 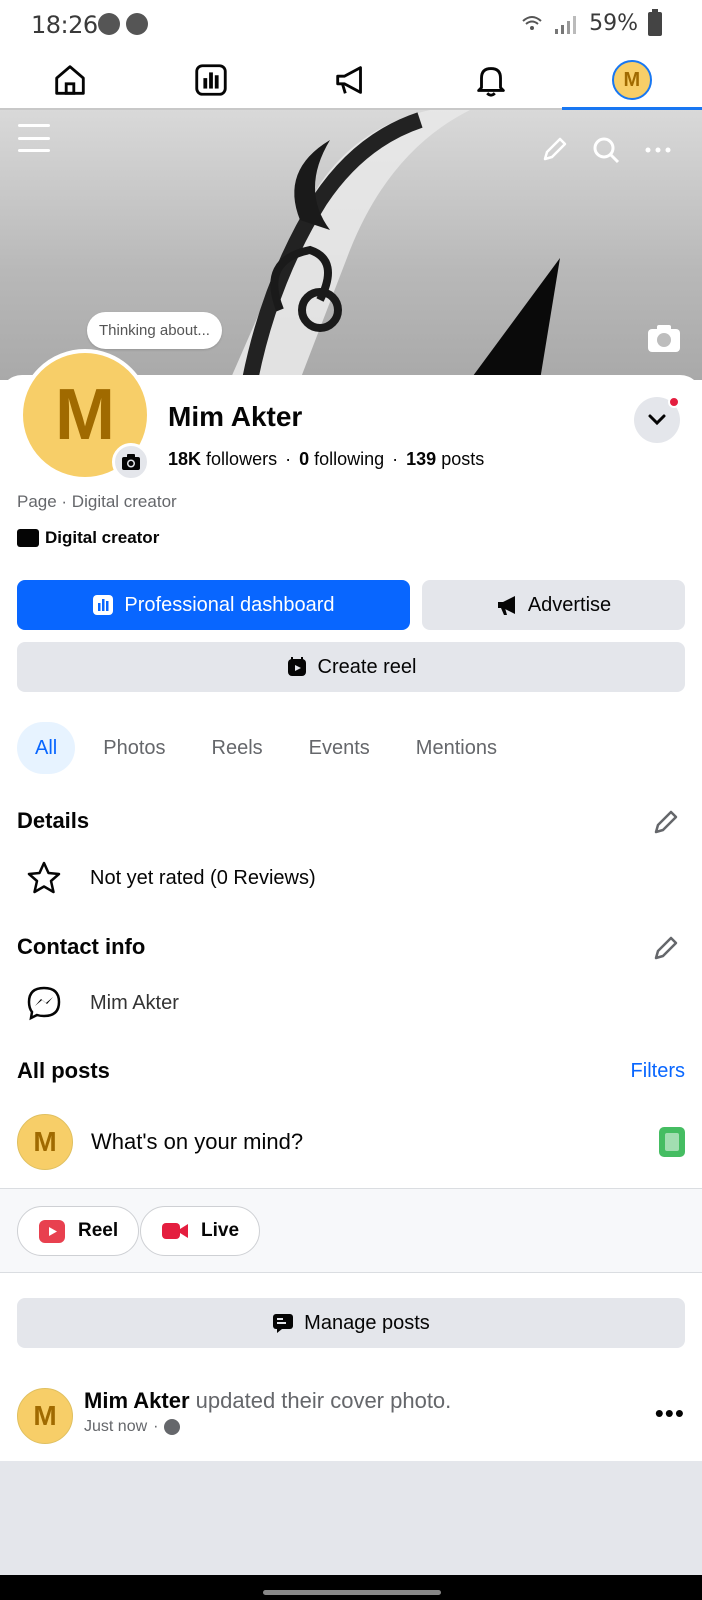 I want to click on nav-tab-home, so click(x=70, y=80).